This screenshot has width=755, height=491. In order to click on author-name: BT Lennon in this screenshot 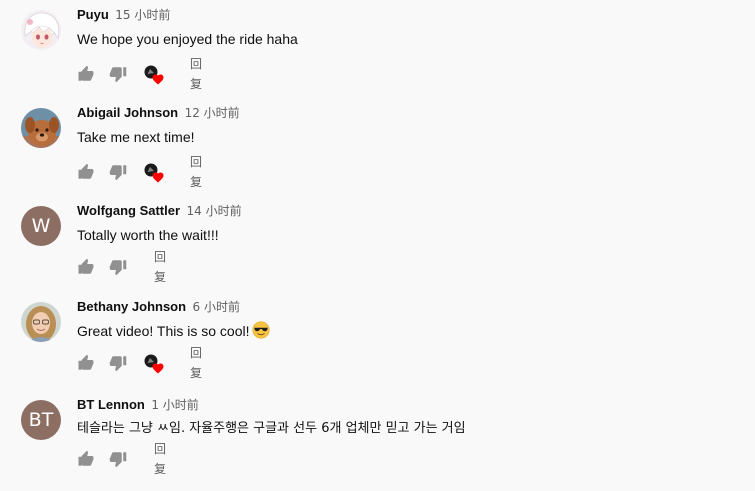, I will do `click(111, 404)`.